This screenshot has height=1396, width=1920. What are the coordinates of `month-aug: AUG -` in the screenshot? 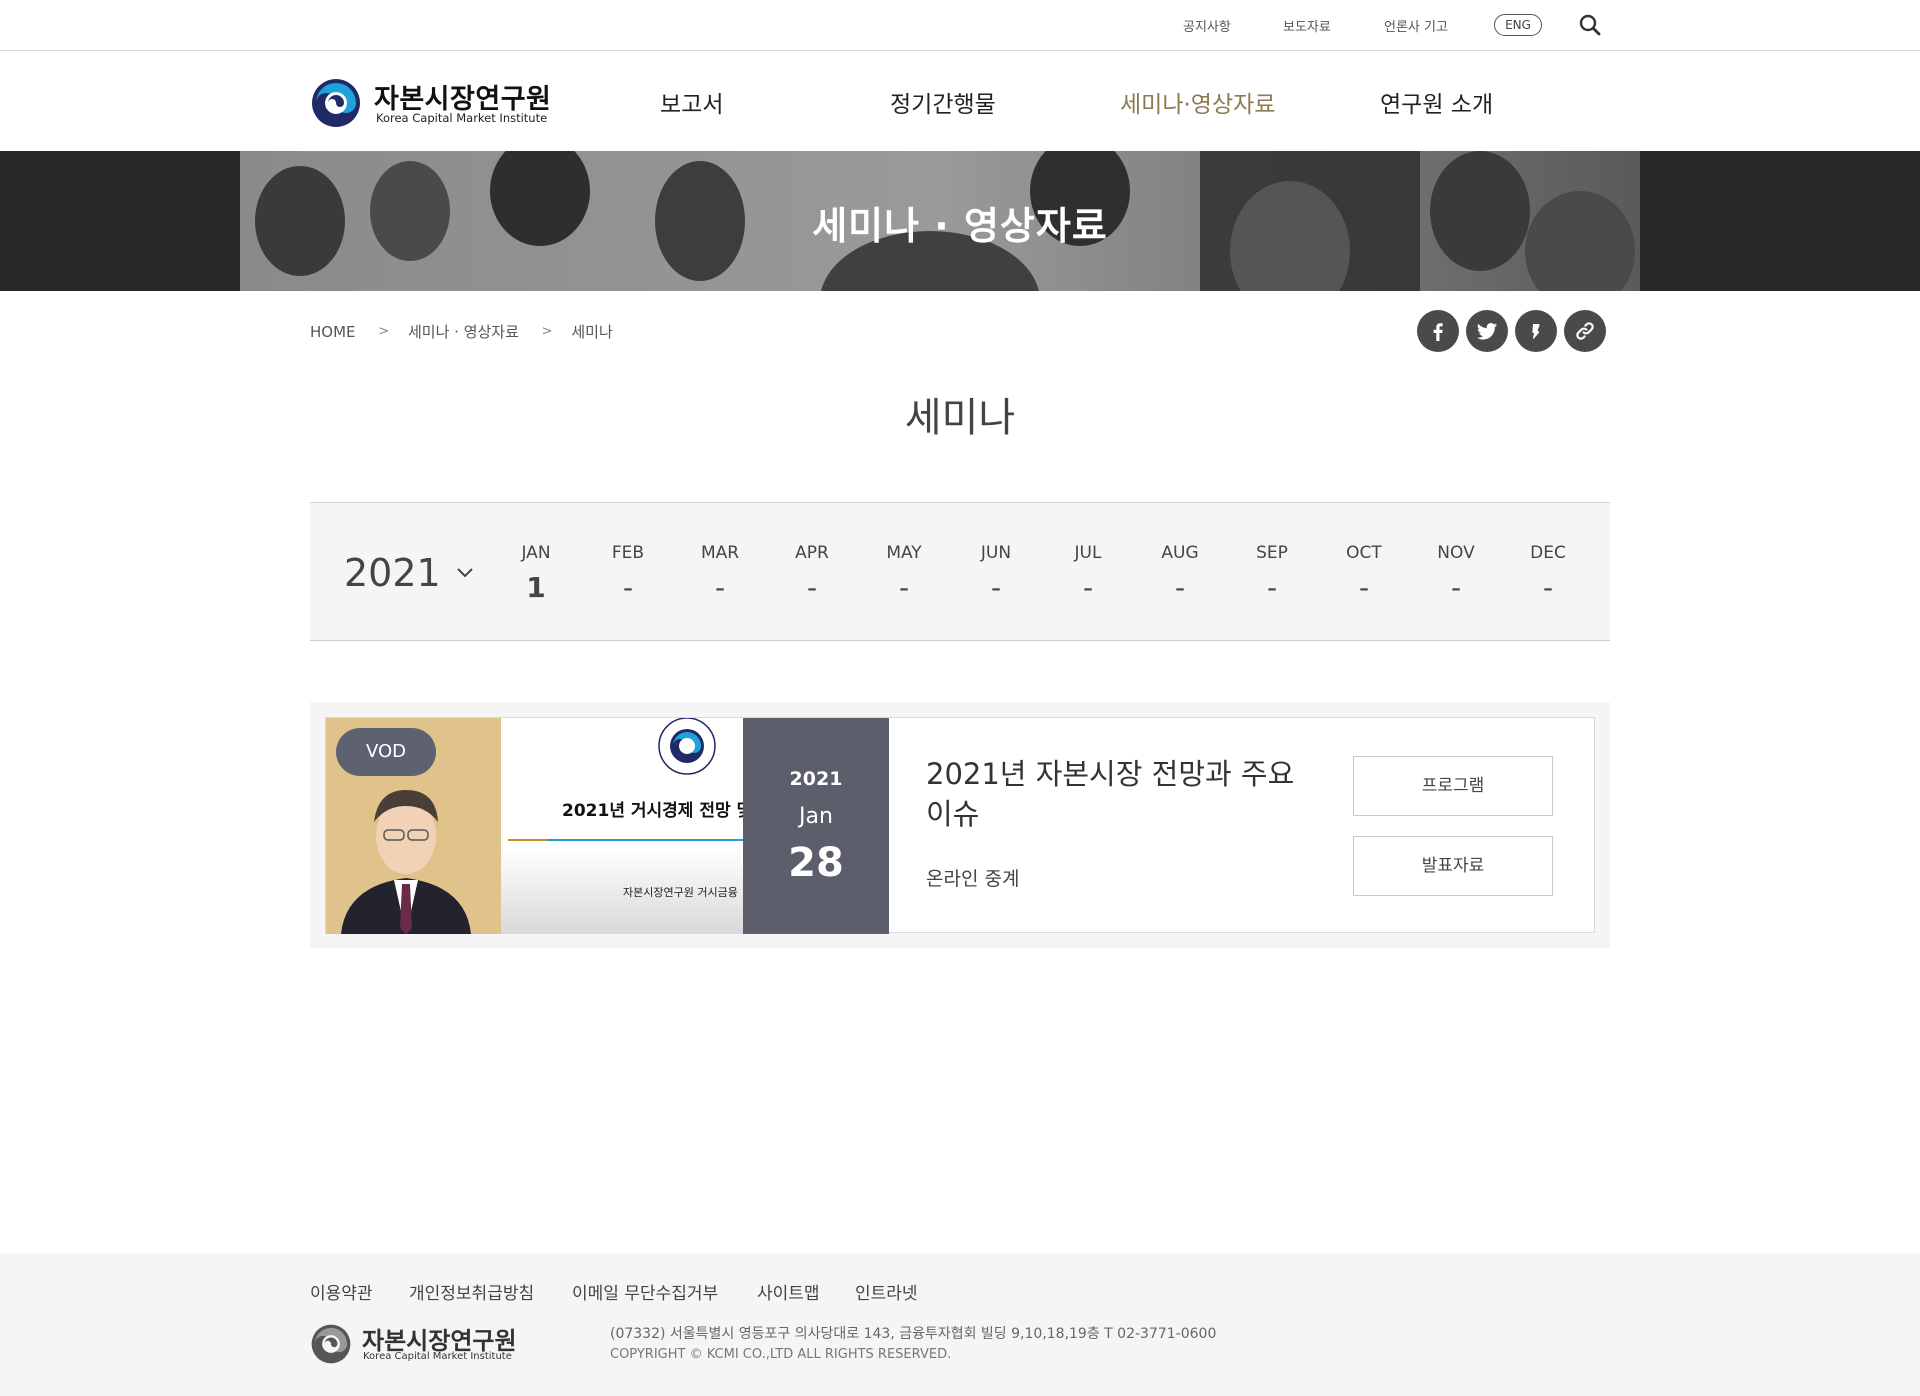 It's located at (1180, 573).